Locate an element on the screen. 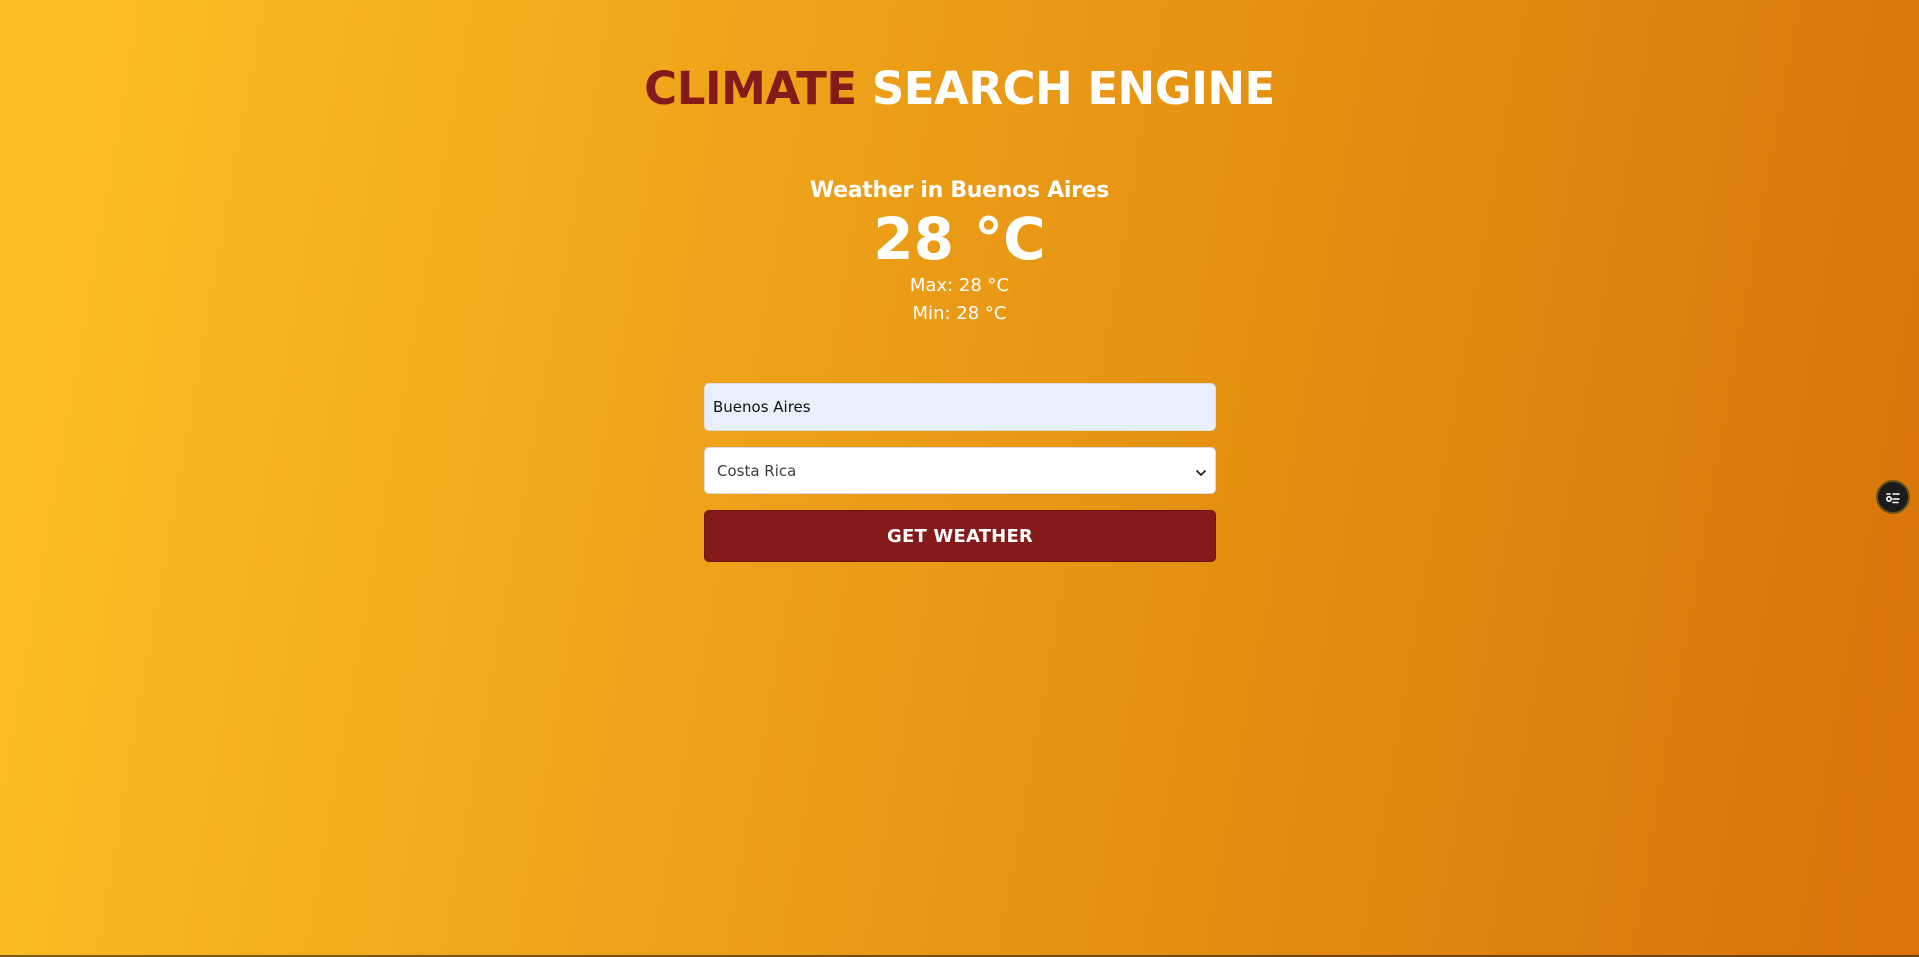  weather-form: Costa Rica GET WEATHER is located at coordinates (960, 472).